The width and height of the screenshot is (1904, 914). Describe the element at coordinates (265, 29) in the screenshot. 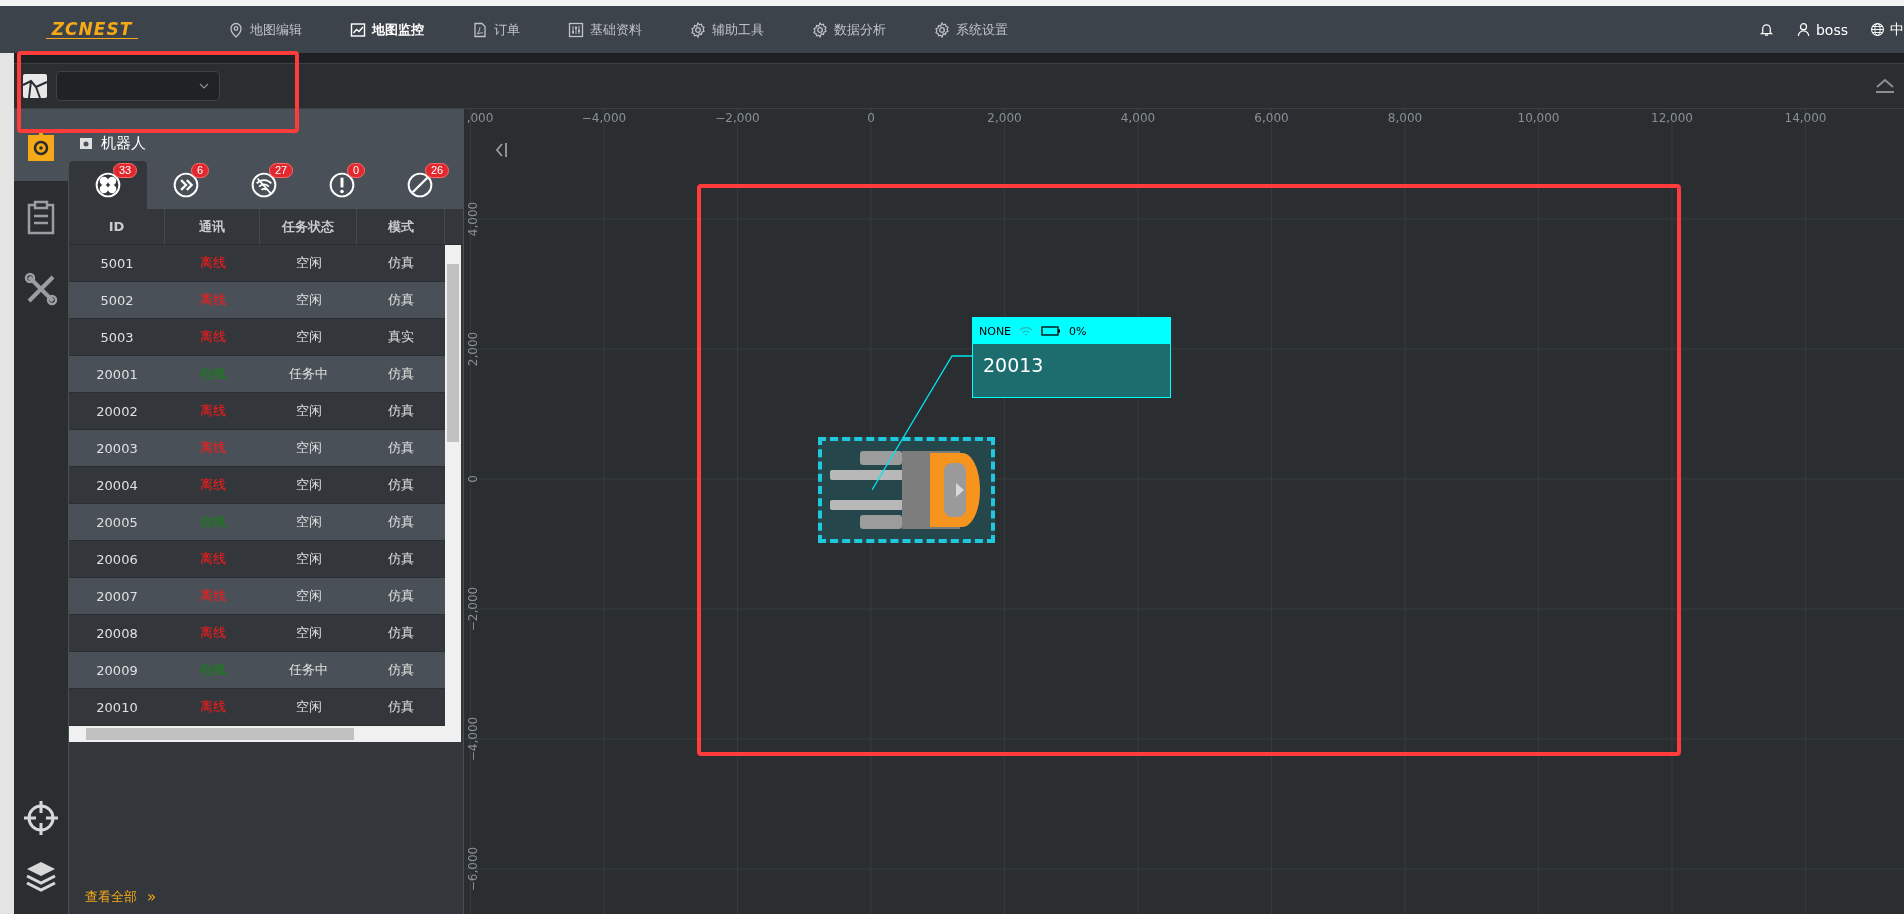

I see `nav-item: 地图编辑` at that location.